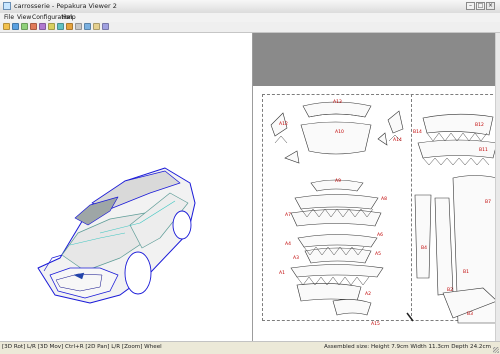 The height and width of the screenshot is (354, 500). I want to click on part-label: A7, so click(288, 215).